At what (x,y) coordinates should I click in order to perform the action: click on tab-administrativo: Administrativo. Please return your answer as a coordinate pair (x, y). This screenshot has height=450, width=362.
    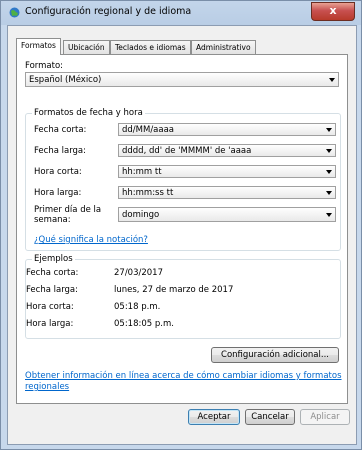
    Looking at the image, I should click on (223, 47).